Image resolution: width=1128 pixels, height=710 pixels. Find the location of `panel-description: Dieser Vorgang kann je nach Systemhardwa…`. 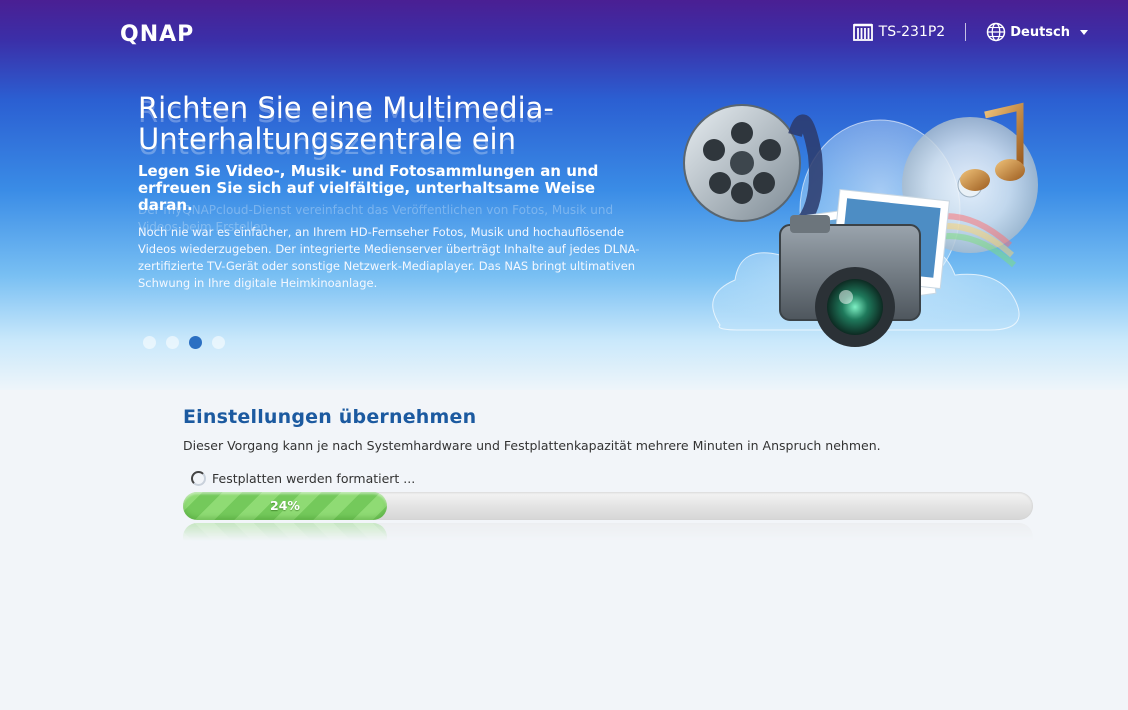

panel-description: Dieser Vorgang kann je nach Systemhardwa… is located at coordinates (532, 445).